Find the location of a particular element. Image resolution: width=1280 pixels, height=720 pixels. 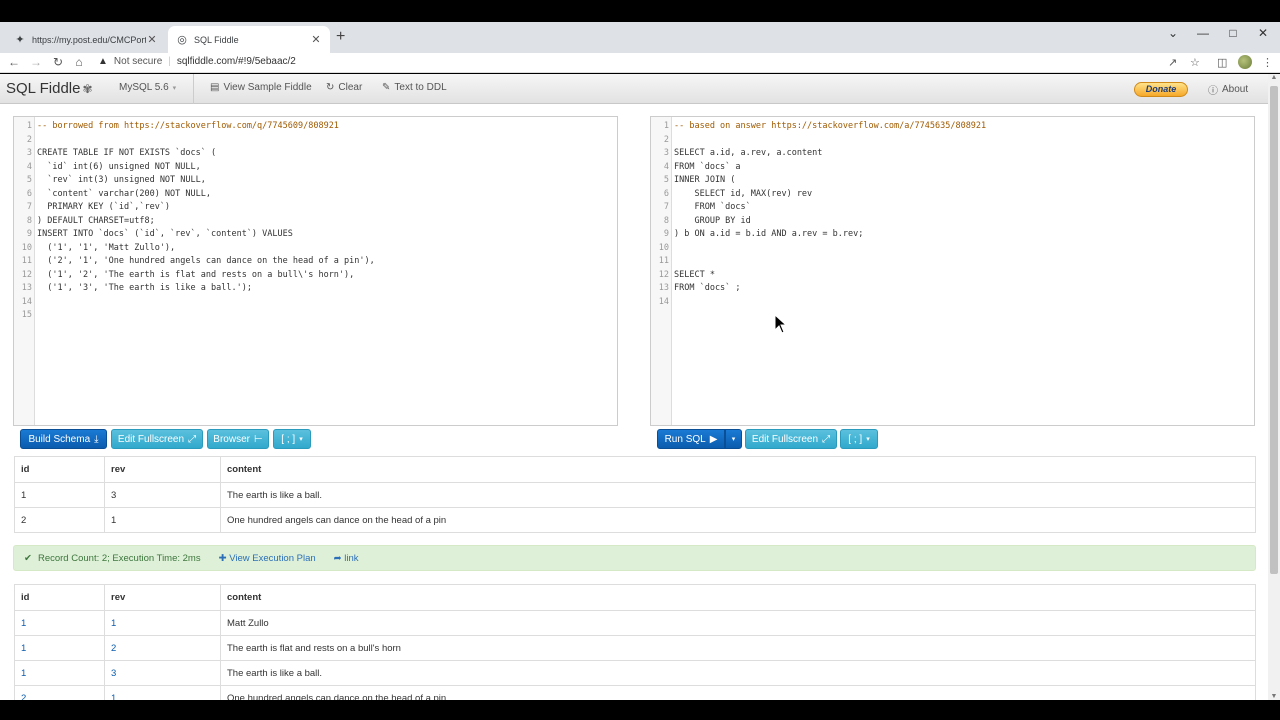

code-line: 12 SELECT * is located at coordinates (683, 276).